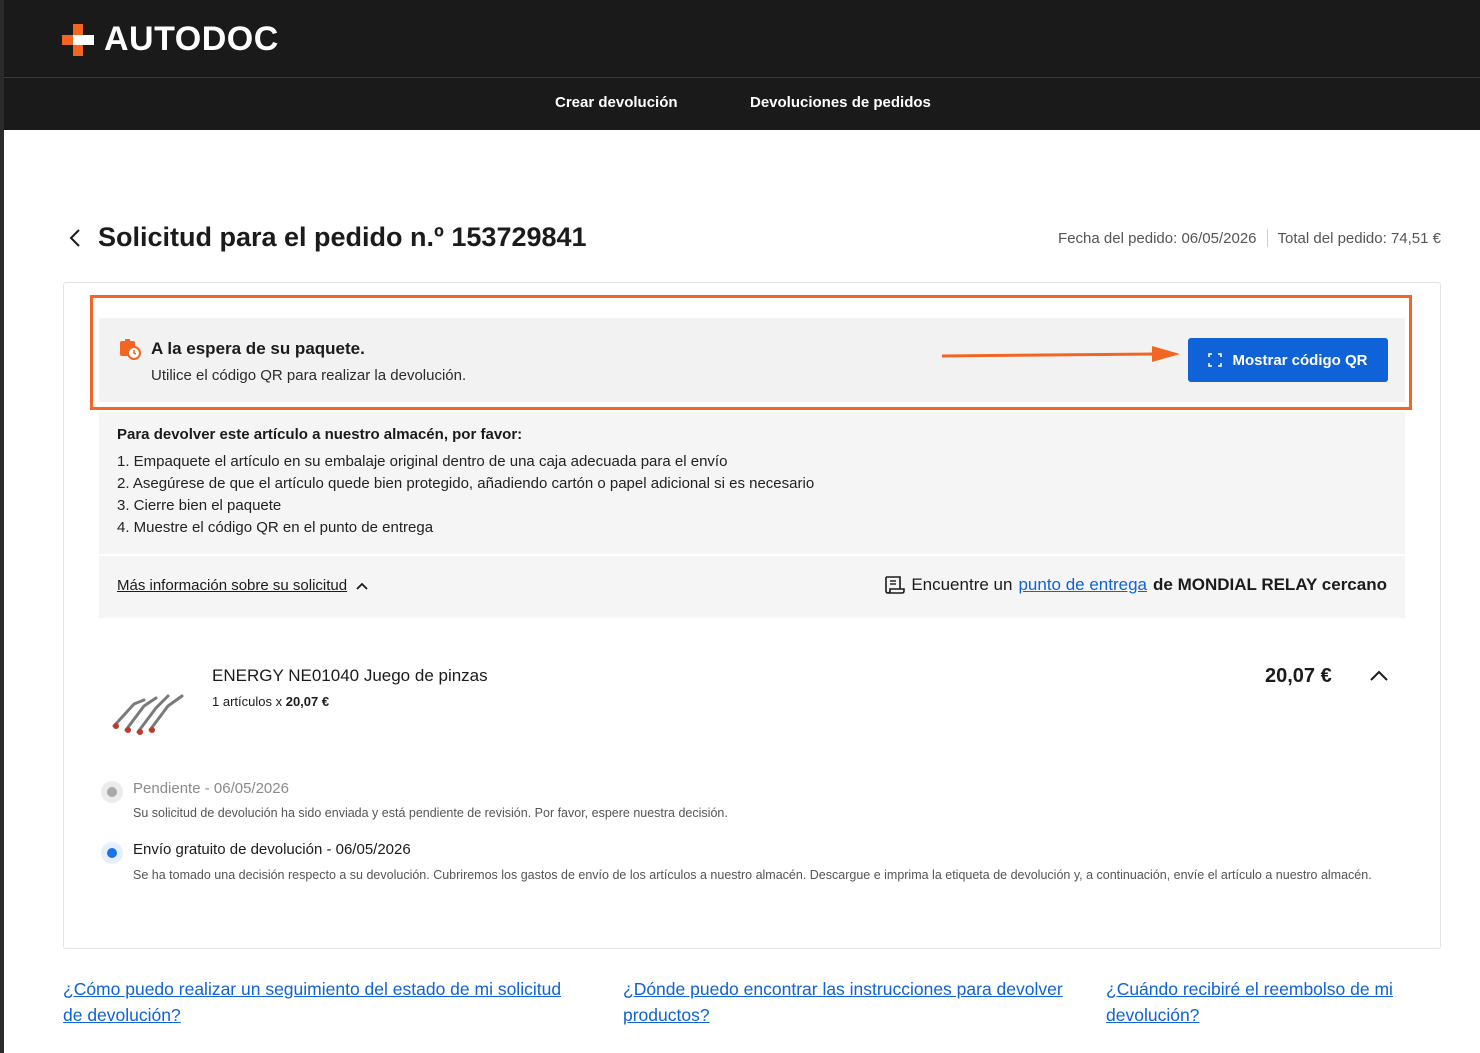 The height and width of the screenshot is (1053, 1480). What do you see at coordinates (75, 238) in the screenshot?
I see `back-chevron-icon` at bounding box center [75, 238].